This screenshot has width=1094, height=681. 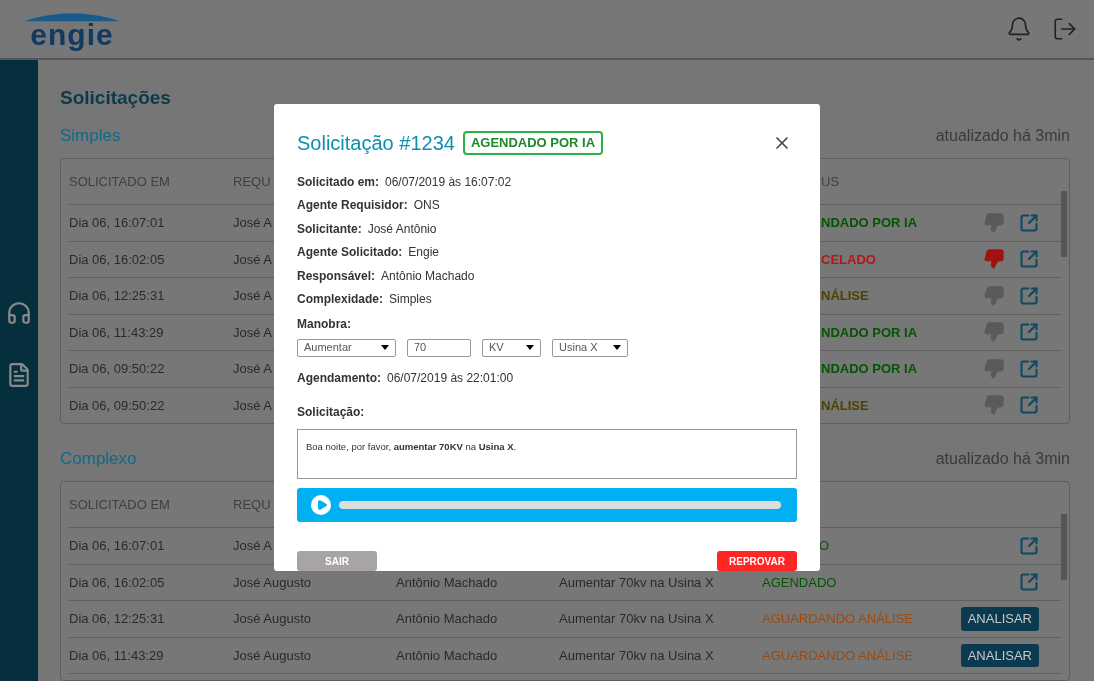 What do you see at coordinates (410, 300) in the screenshot?
I see `field-value: Simples` at bounding box center [410, 300].